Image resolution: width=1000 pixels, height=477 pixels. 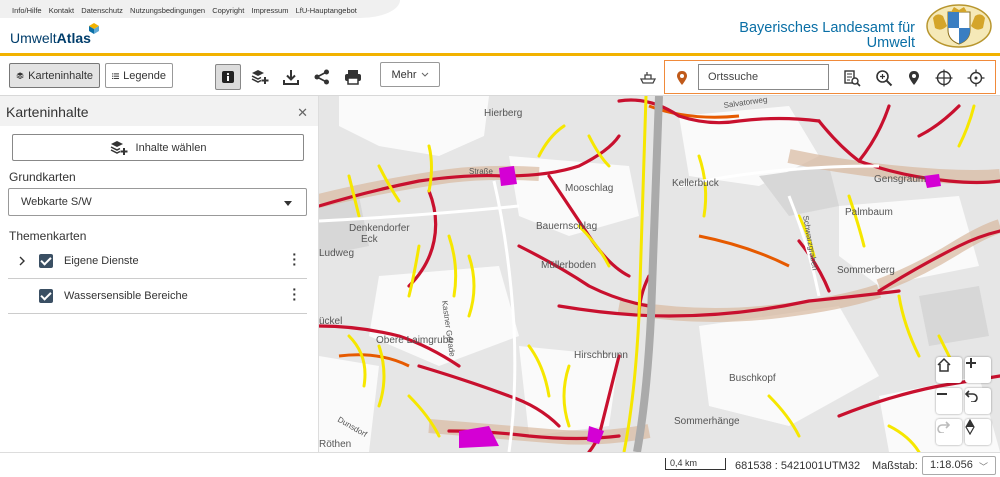 What do you see at coordinates (983, 467) in the screenshot?
I see `chevron-down-icon: ﹀` at bounding box center [983, 467].